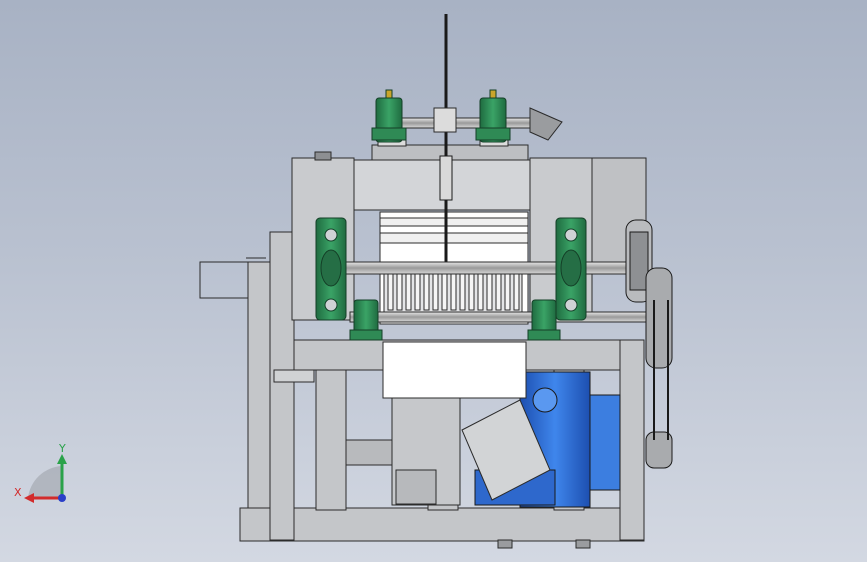 The image size is (867, 566). What do you see at coordinates (571, 269) in the screenshot?
I see `side-bearing-right` at bounding box center [571, 269].